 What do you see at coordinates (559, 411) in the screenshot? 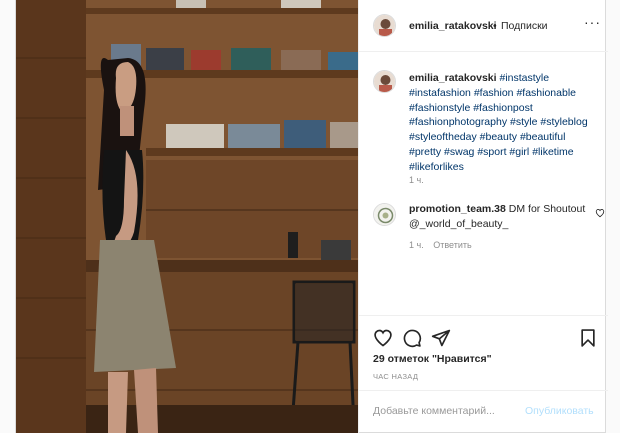
I see `publish-button: Опубликовать` at bounding box center [559, 411].